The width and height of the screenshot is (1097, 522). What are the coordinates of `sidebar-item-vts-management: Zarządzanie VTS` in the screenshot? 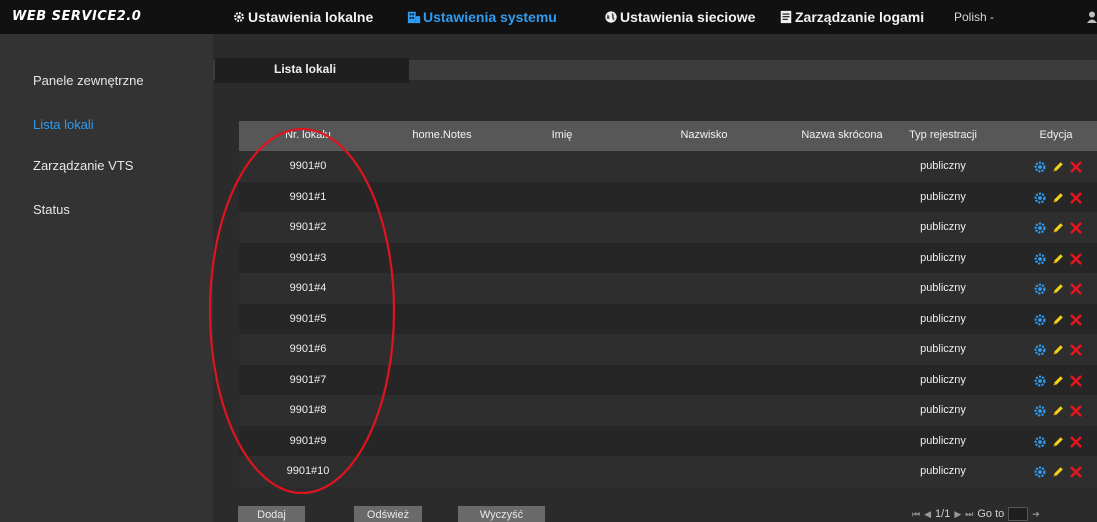 It's located at (83, 165).